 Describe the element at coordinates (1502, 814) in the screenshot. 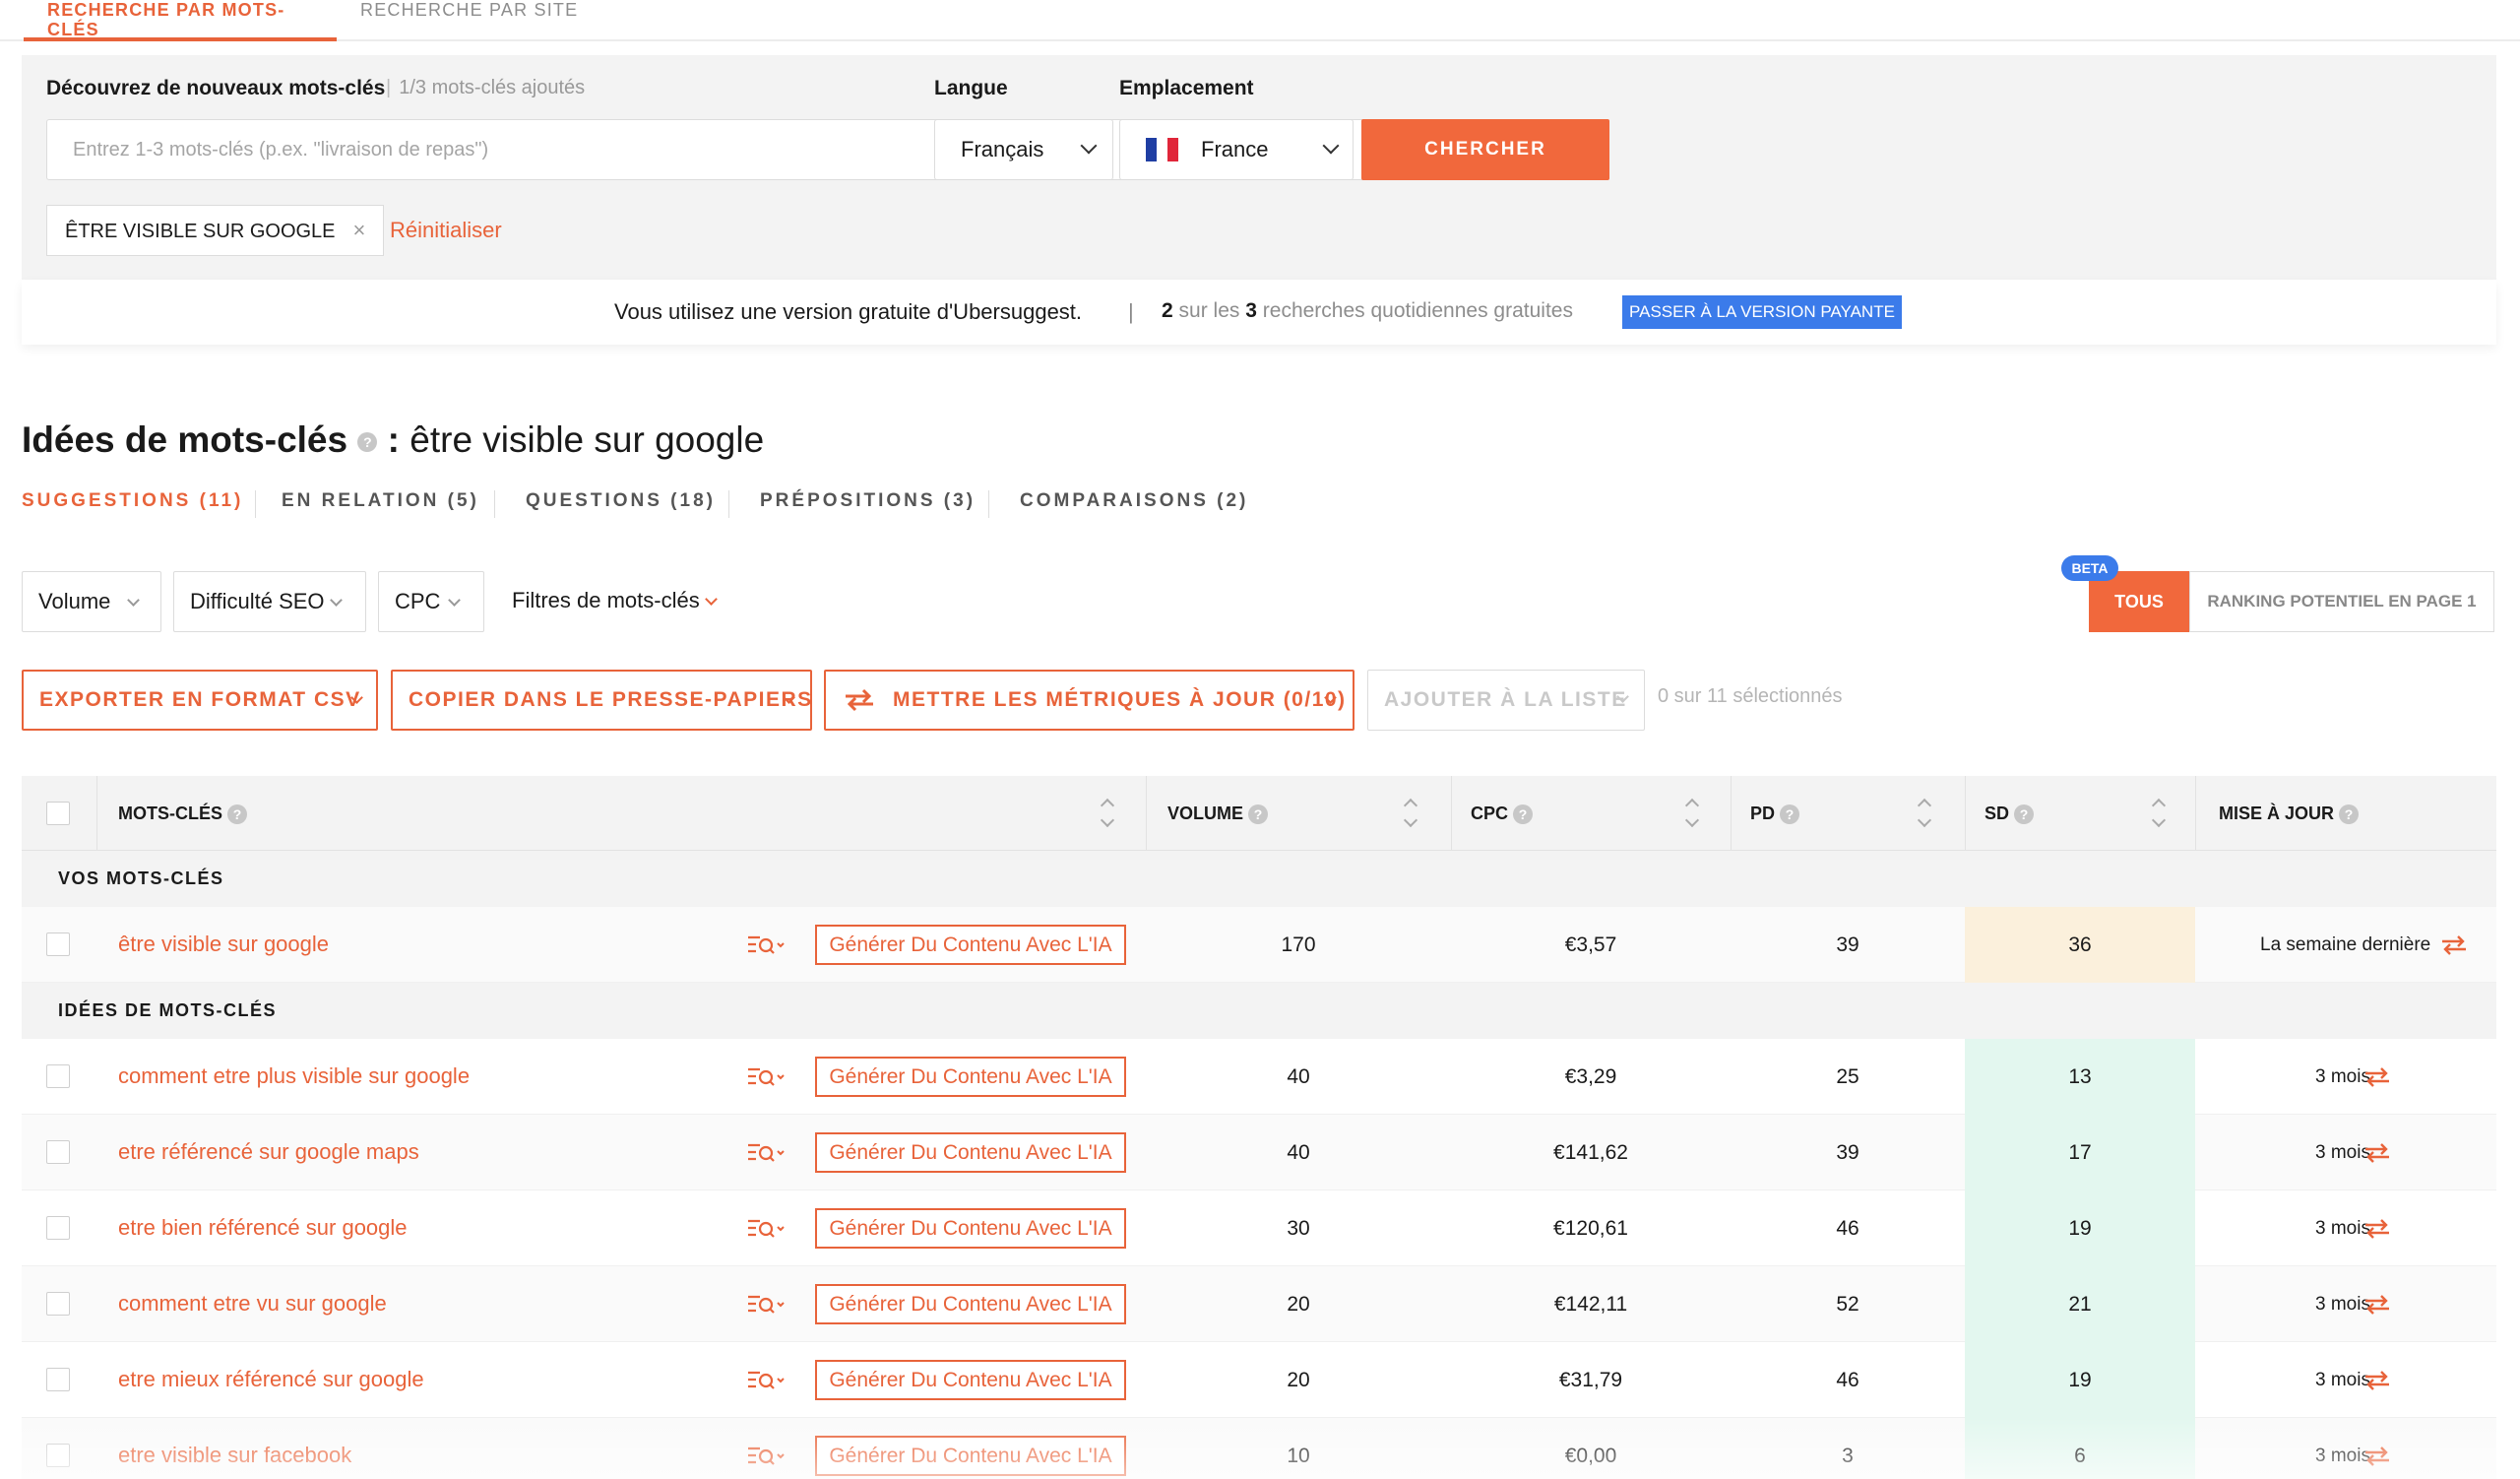

I see `header-cpc: CPC ?` at that location.